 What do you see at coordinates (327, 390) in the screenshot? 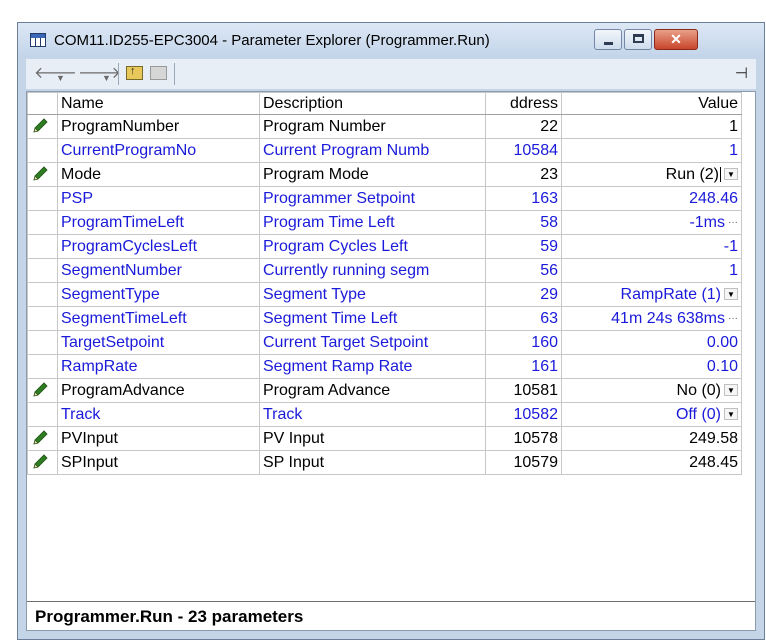
I see `param-description-text: Program Advance` at bounding box center [327, 390].